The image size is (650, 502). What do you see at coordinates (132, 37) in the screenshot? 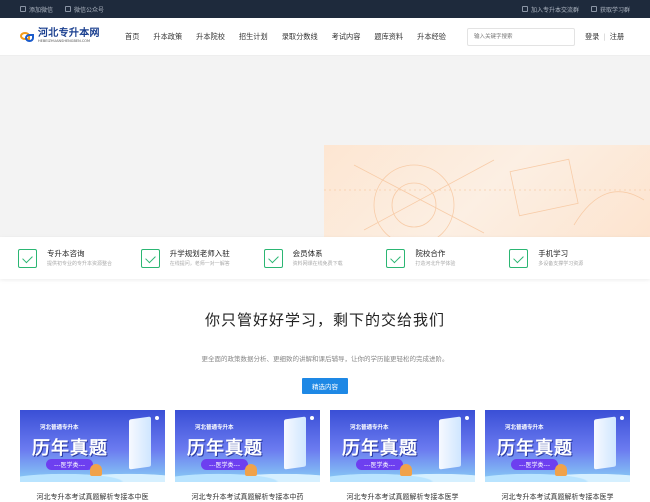
I see `nav-home: 首页` at bounding box center [132, 37].